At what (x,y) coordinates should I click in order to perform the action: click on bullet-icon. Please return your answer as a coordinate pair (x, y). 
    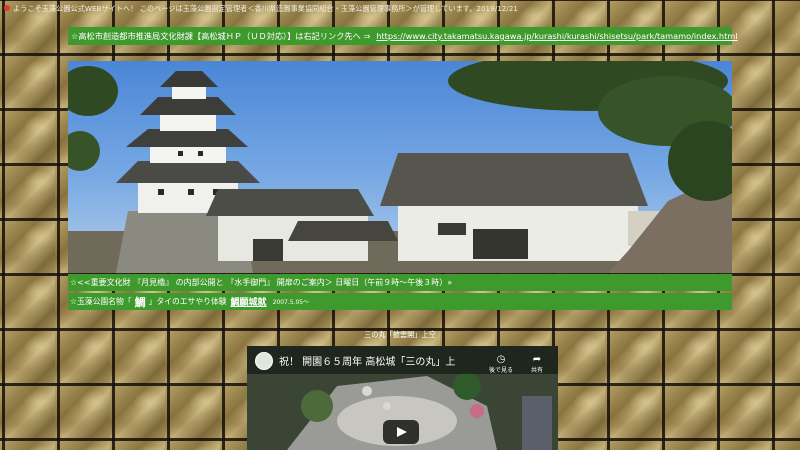
    Looking at the image, I should click on (7, 8).